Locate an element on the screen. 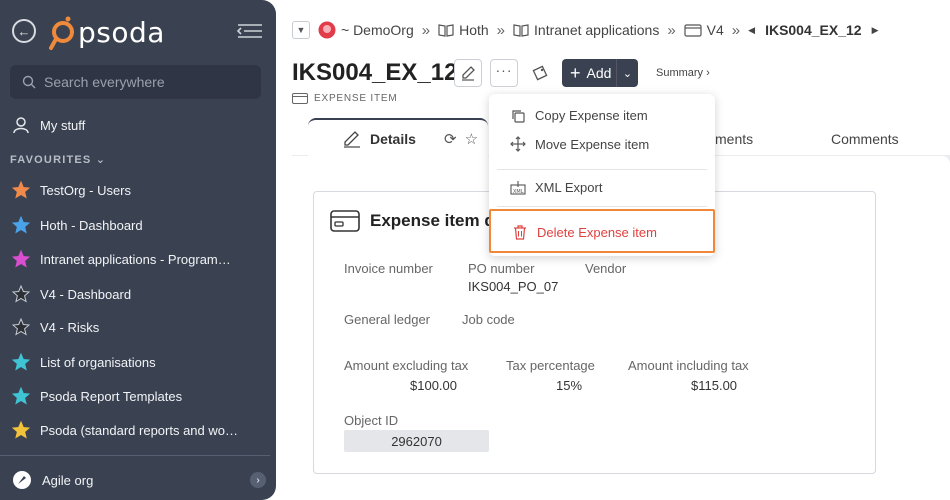 The height and width of the screenshot is (500, 950). sidebar-item-label: List of organisations is located at coordinates (98, 362).